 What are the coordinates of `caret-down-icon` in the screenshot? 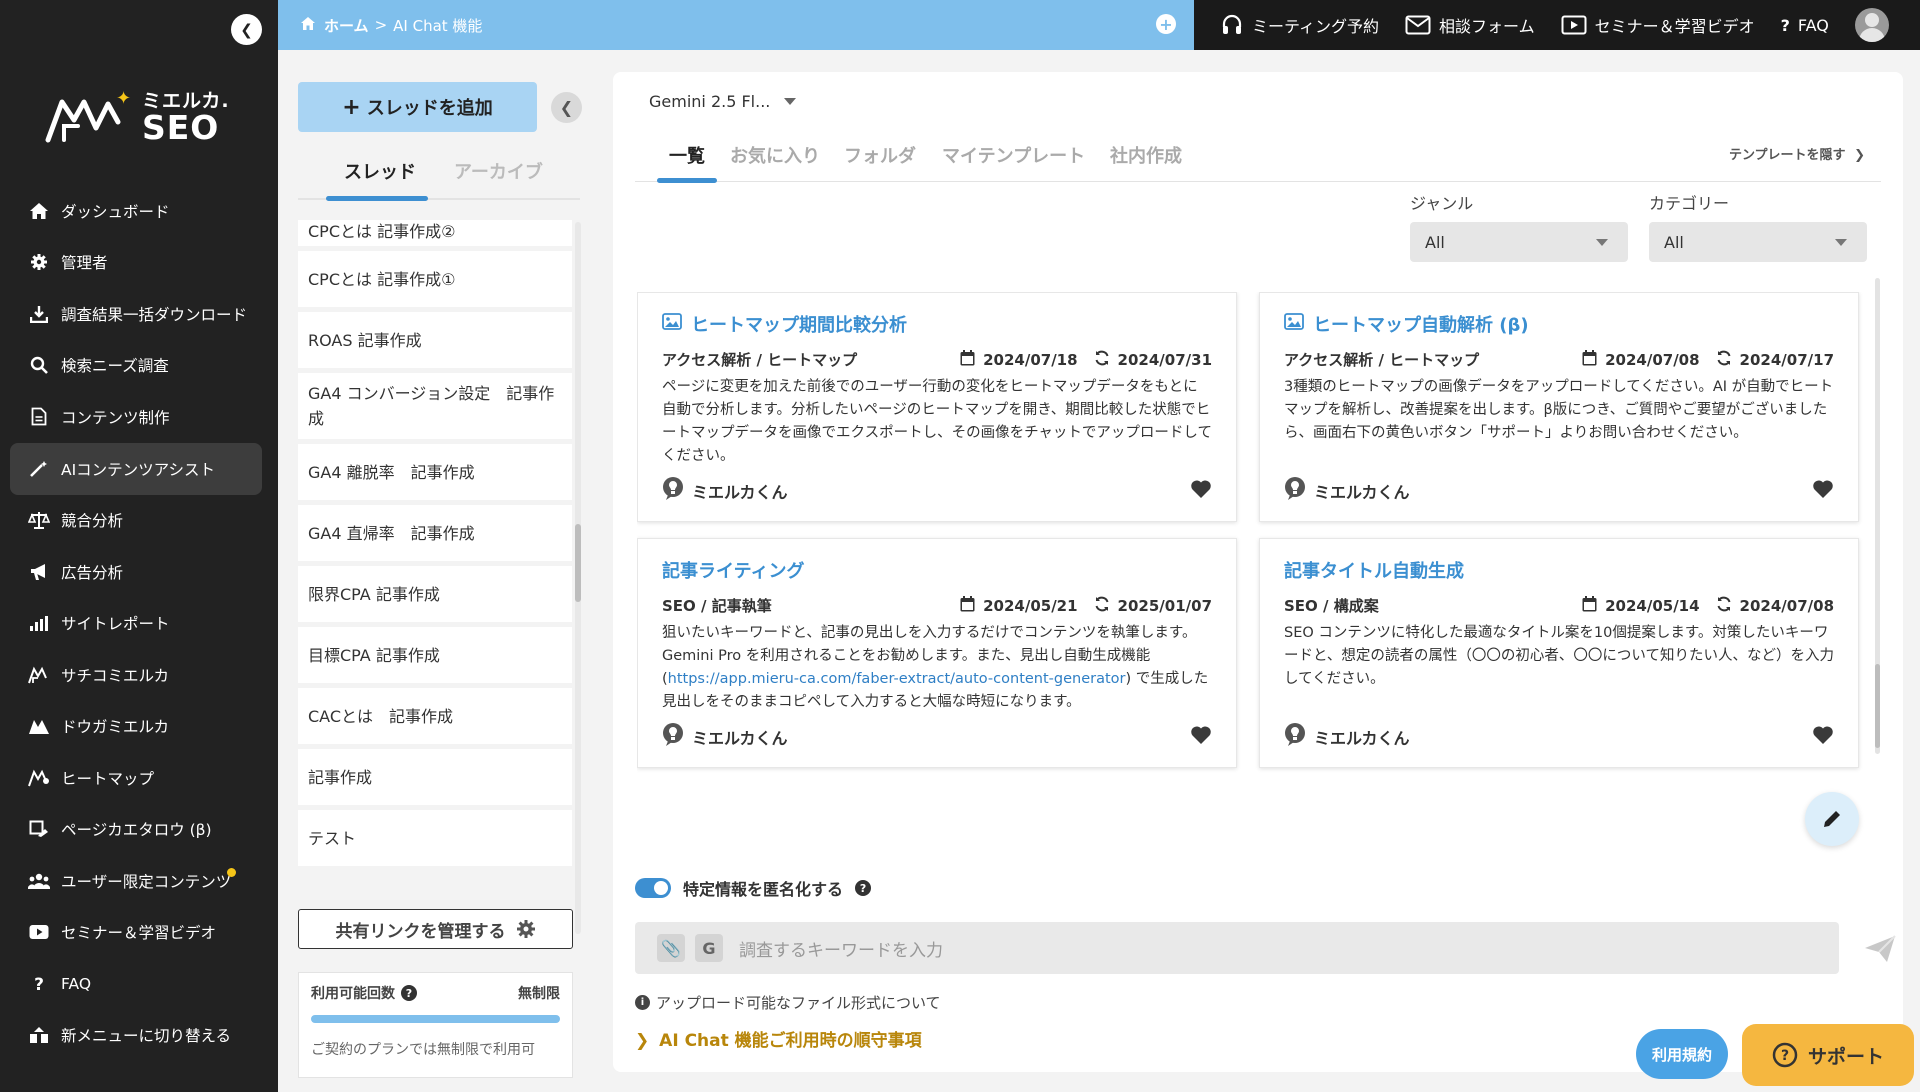 It's located at (790, 101).